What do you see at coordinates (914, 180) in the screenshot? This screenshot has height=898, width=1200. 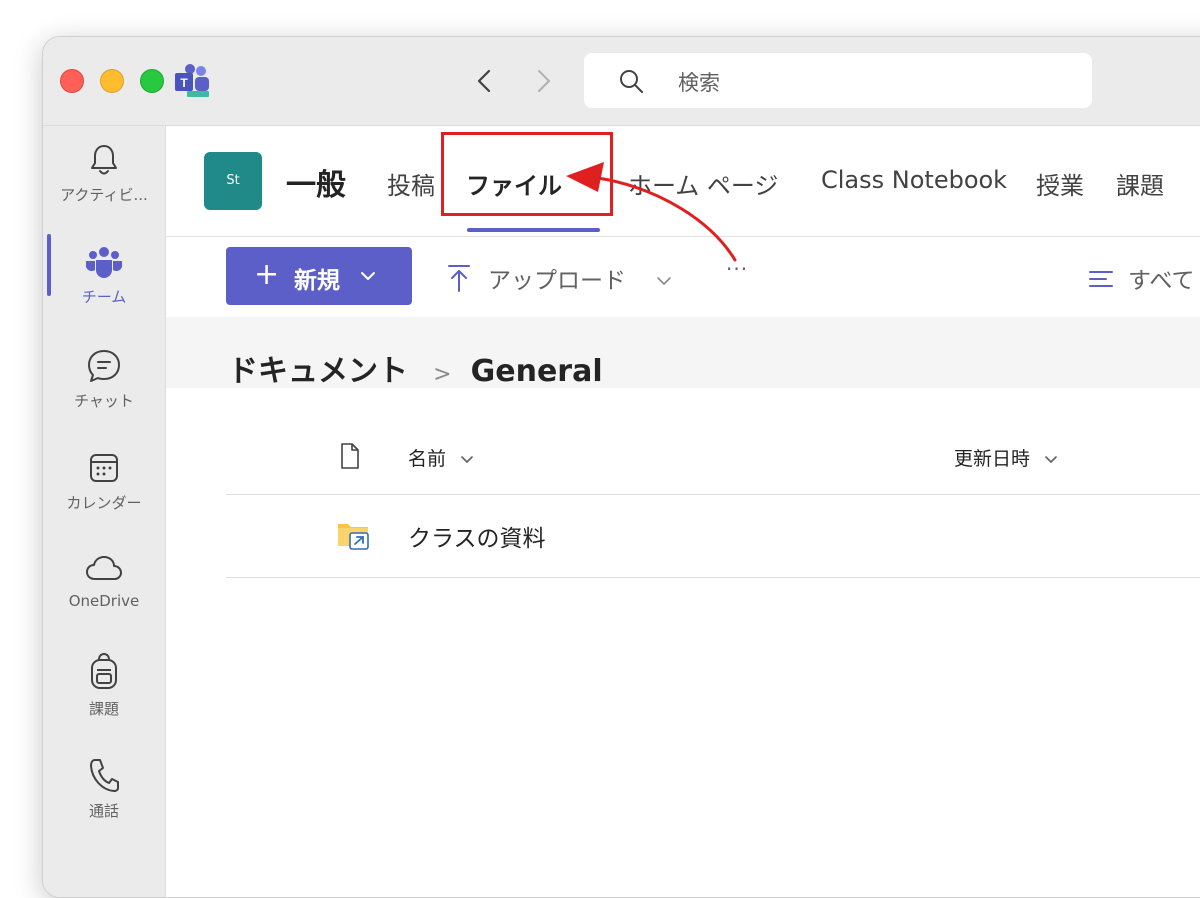 I see `tab-class-notebook: Class Notebook` at bounding box center [914, 180].